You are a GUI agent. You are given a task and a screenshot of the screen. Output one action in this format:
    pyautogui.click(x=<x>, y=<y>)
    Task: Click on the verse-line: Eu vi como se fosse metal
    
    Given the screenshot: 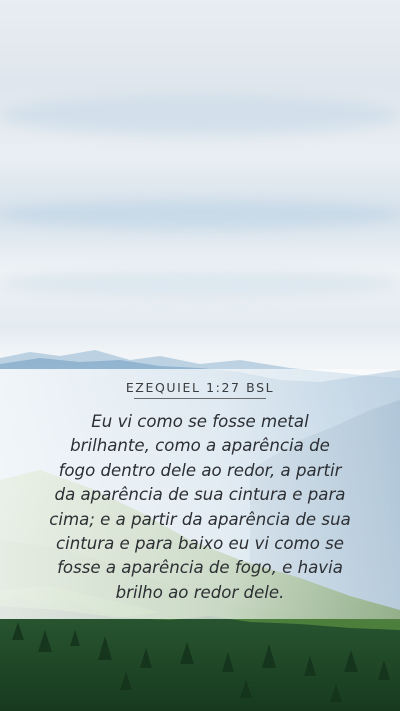 What is the action you would take?
    pyautogui.click(x=200, y=421)
    